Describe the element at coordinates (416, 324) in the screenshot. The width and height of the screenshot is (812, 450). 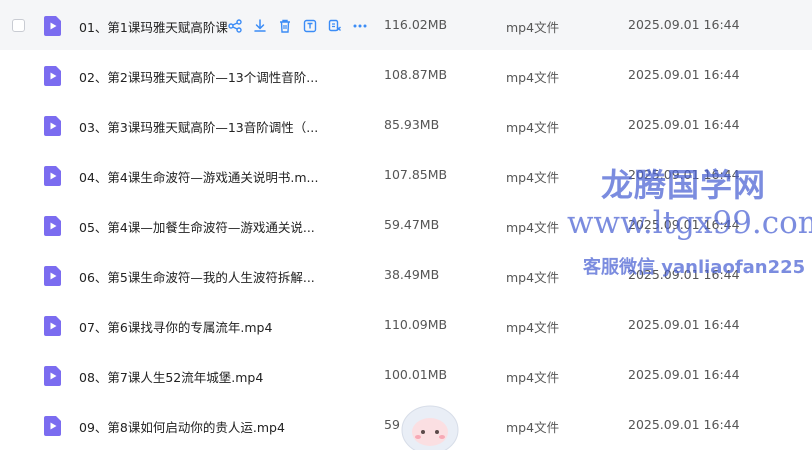
I see `file-size: 110.09MB` at that location.